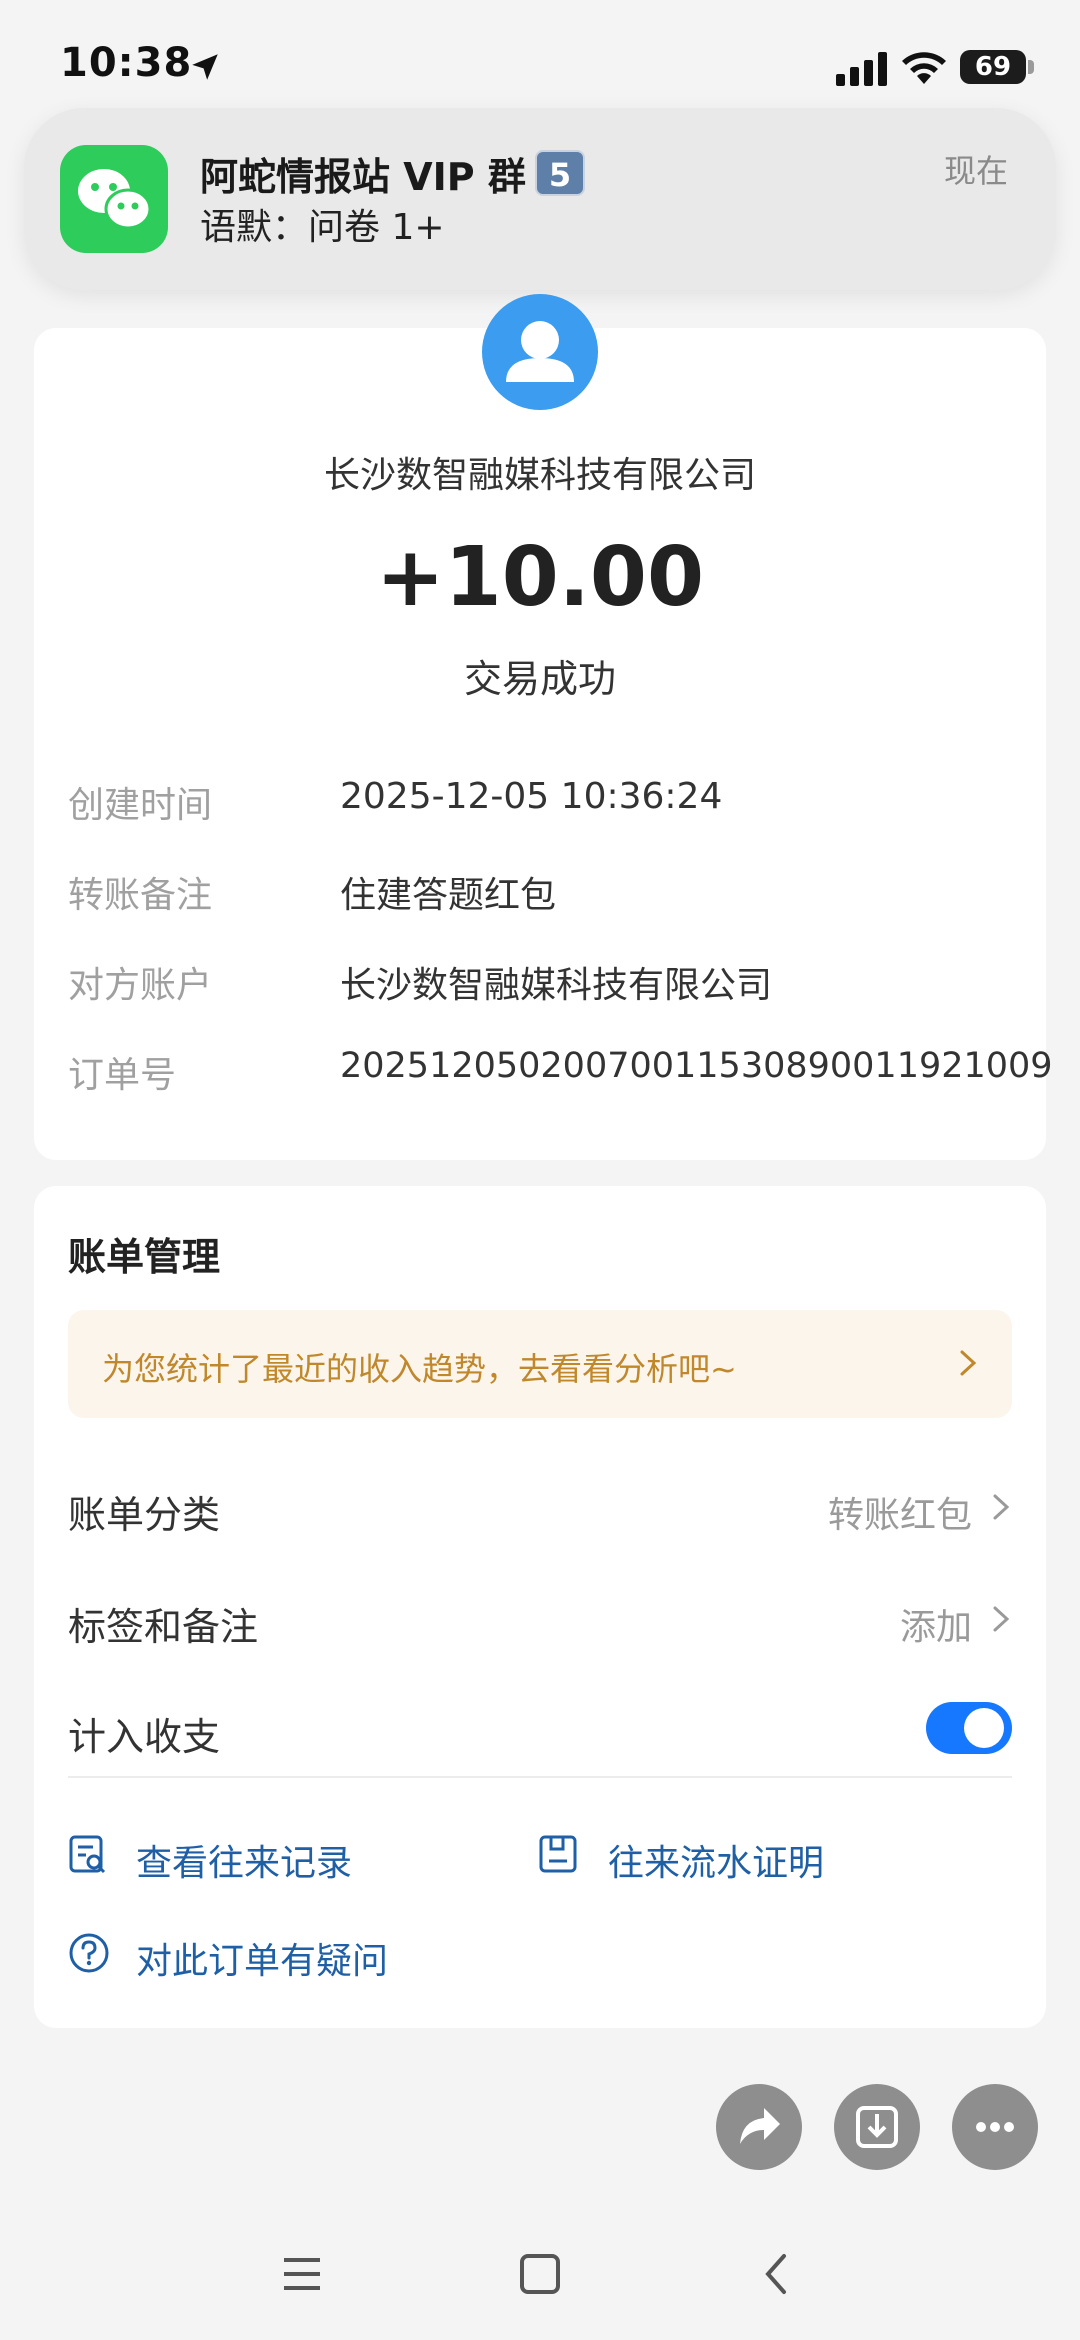 Image resolution: width=1080 pixels, height=2340 pixels. I want to click on download-button, so click(877, 2127).